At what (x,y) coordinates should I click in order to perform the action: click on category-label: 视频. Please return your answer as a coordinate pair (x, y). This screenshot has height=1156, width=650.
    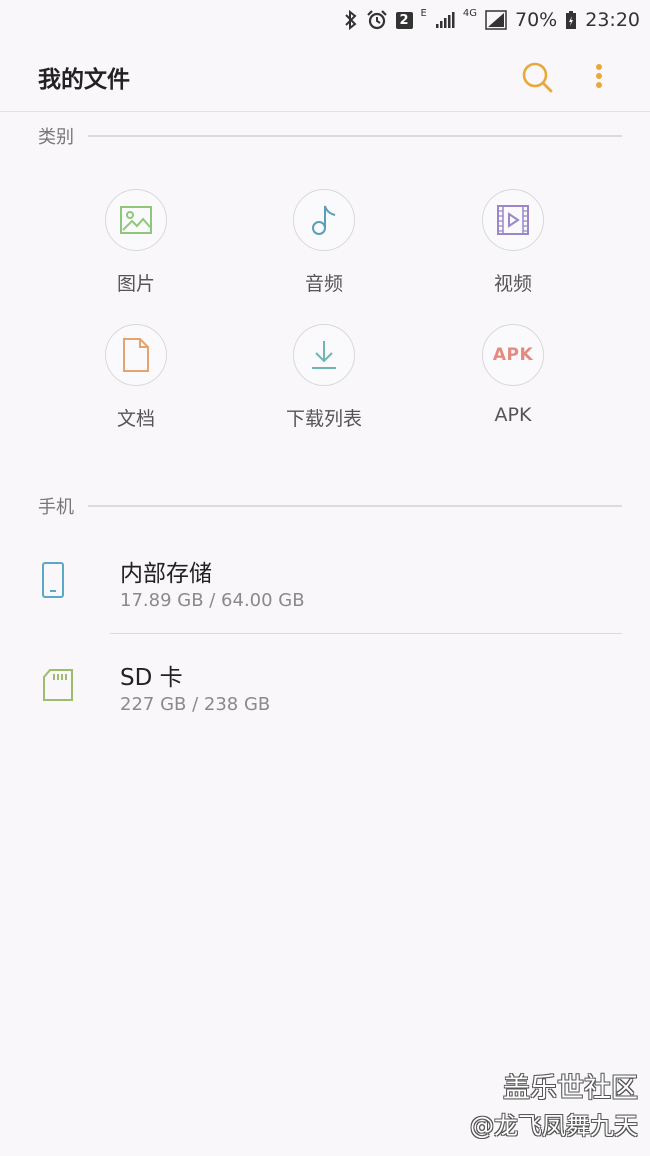
    Looking at the image, I should click on (512, 284).